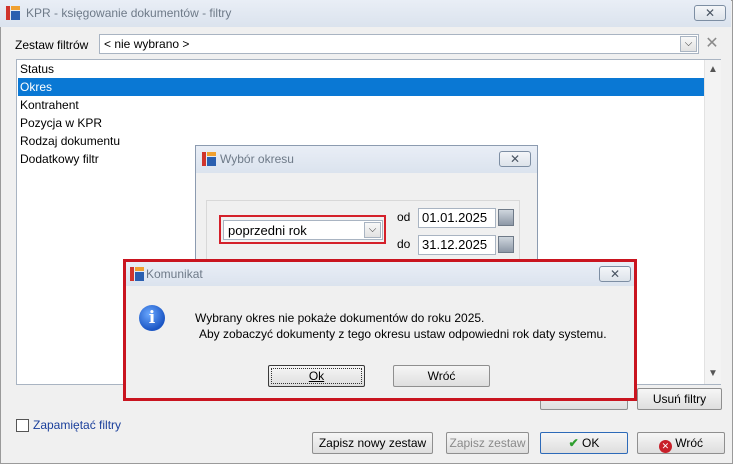 The height and width of the screenshot is (464, 733). What do you see at coordinates (49, 105) in the screenshot?
I see `list-item-kontrahent: Kontrahent` at bounding box center [49, 105].